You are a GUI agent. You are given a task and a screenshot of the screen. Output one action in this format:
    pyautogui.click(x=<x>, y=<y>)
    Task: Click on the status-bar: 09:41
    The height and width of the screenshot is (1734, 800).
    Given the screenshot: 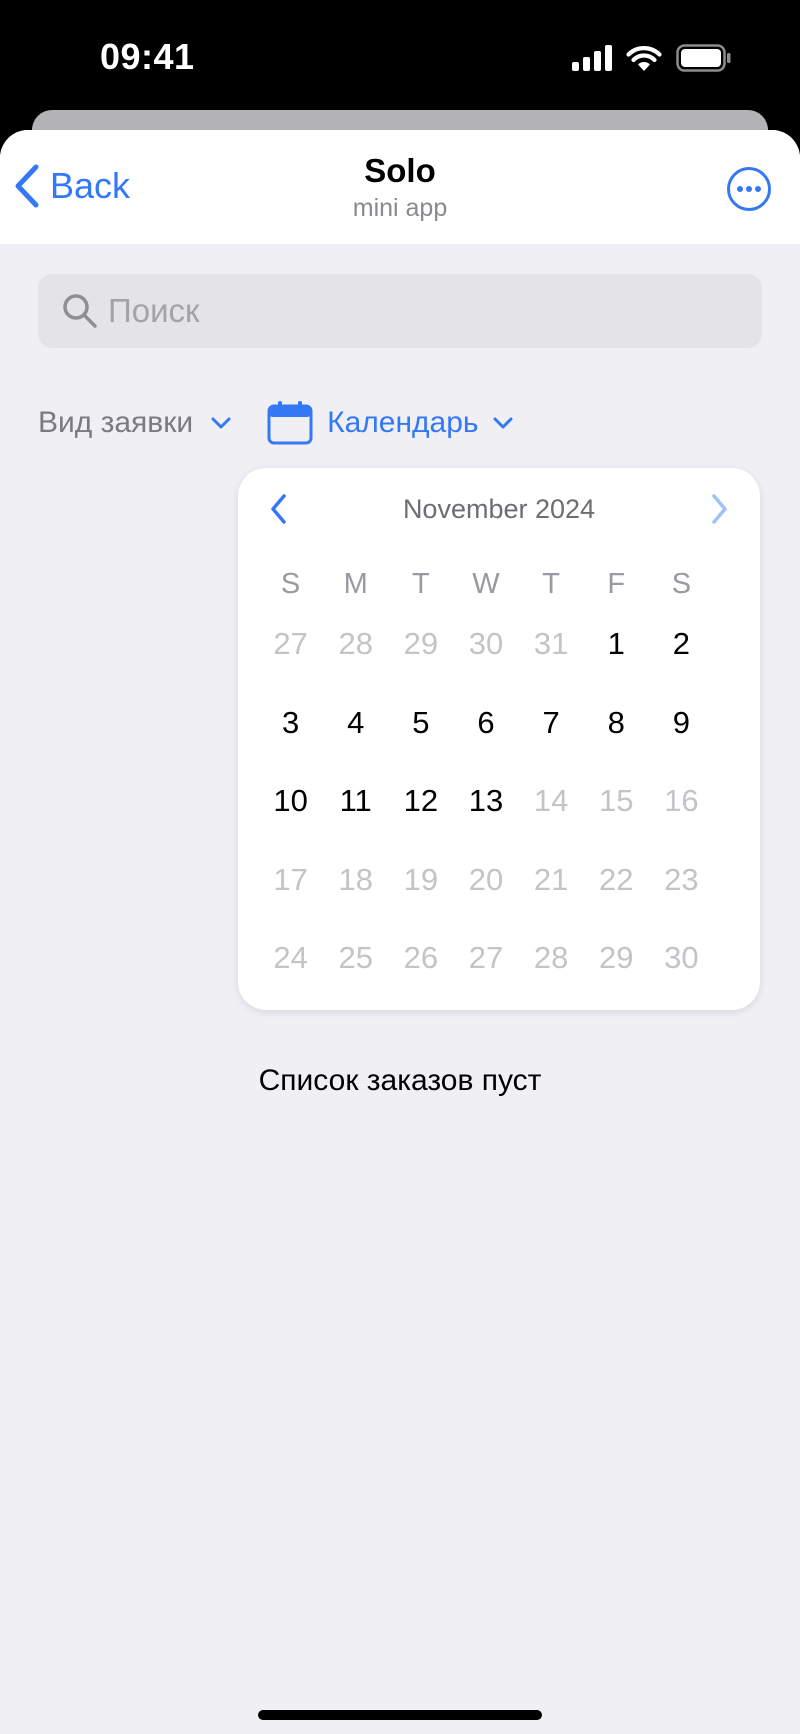 What is the action you would take?
    pyautogui.click(x=400, y=55)
    